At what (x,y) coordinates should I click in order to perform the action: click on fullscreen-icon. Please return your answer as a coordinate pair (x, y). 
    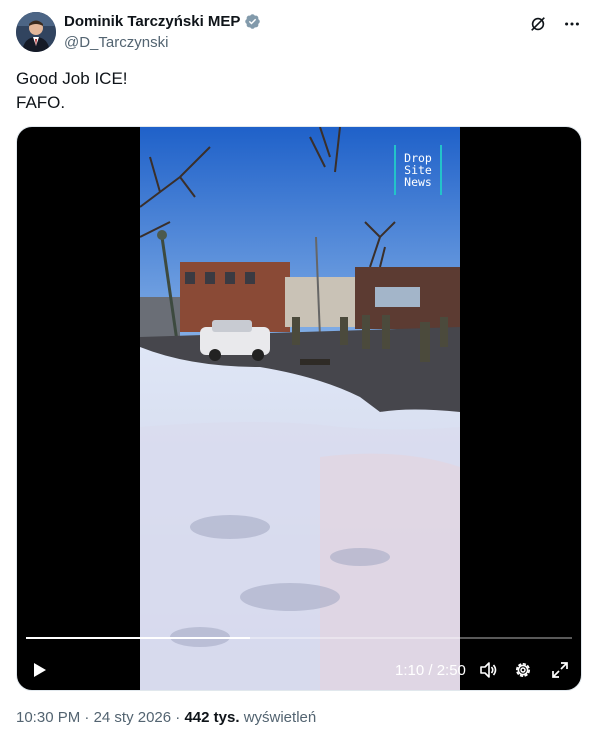
    Looking at the image, I should click on (560, 670).